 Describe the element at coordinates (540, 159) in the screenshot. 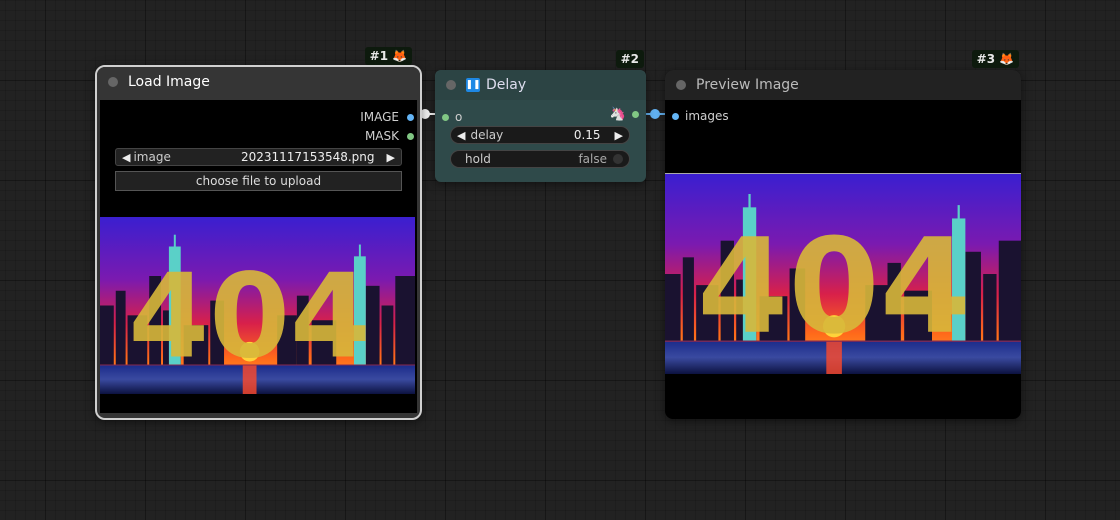

I see `hold-toggle-widget: hold false` at that location.